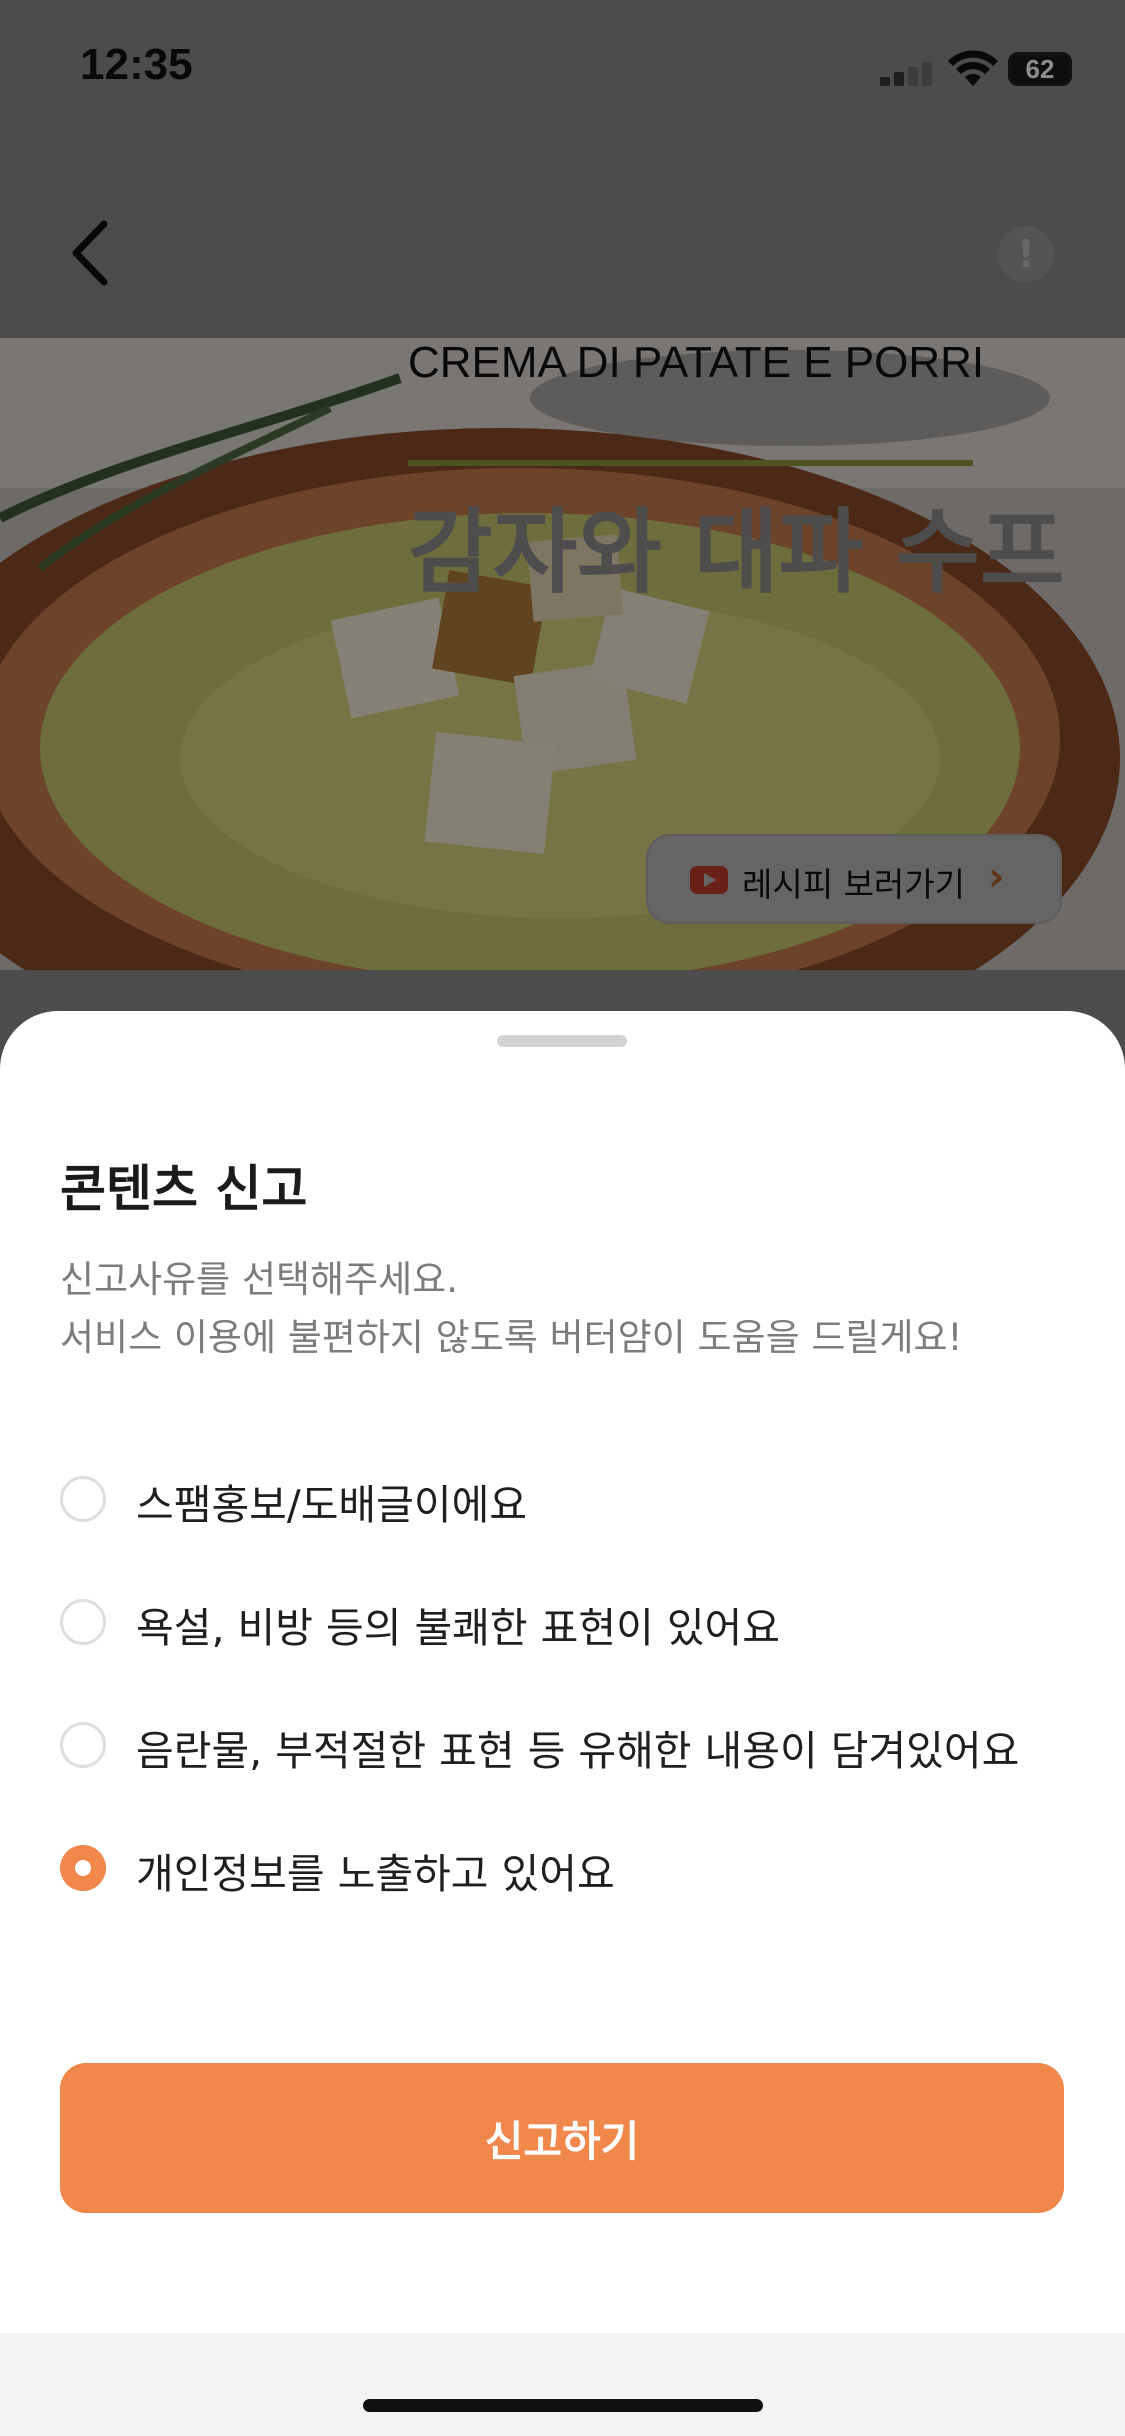  What do you see at coordinates (996, 877) in the screenshot?
I see `chevron-right-icon: ›` at bounding box center [996, 877].